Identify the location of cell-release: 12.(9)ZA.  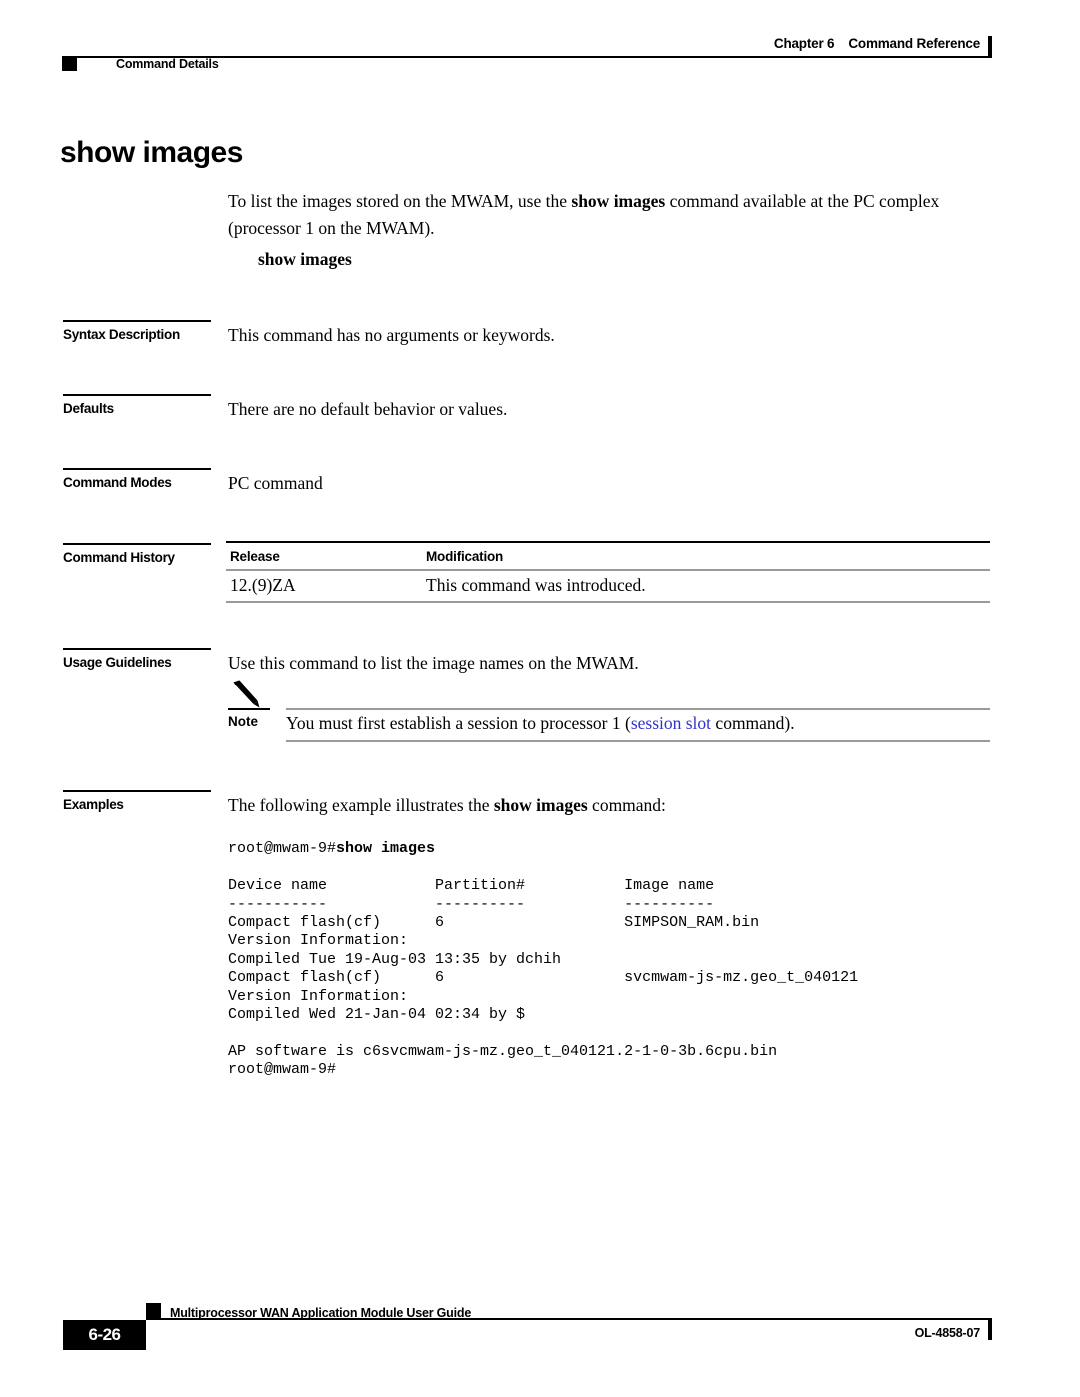
(324, 586).